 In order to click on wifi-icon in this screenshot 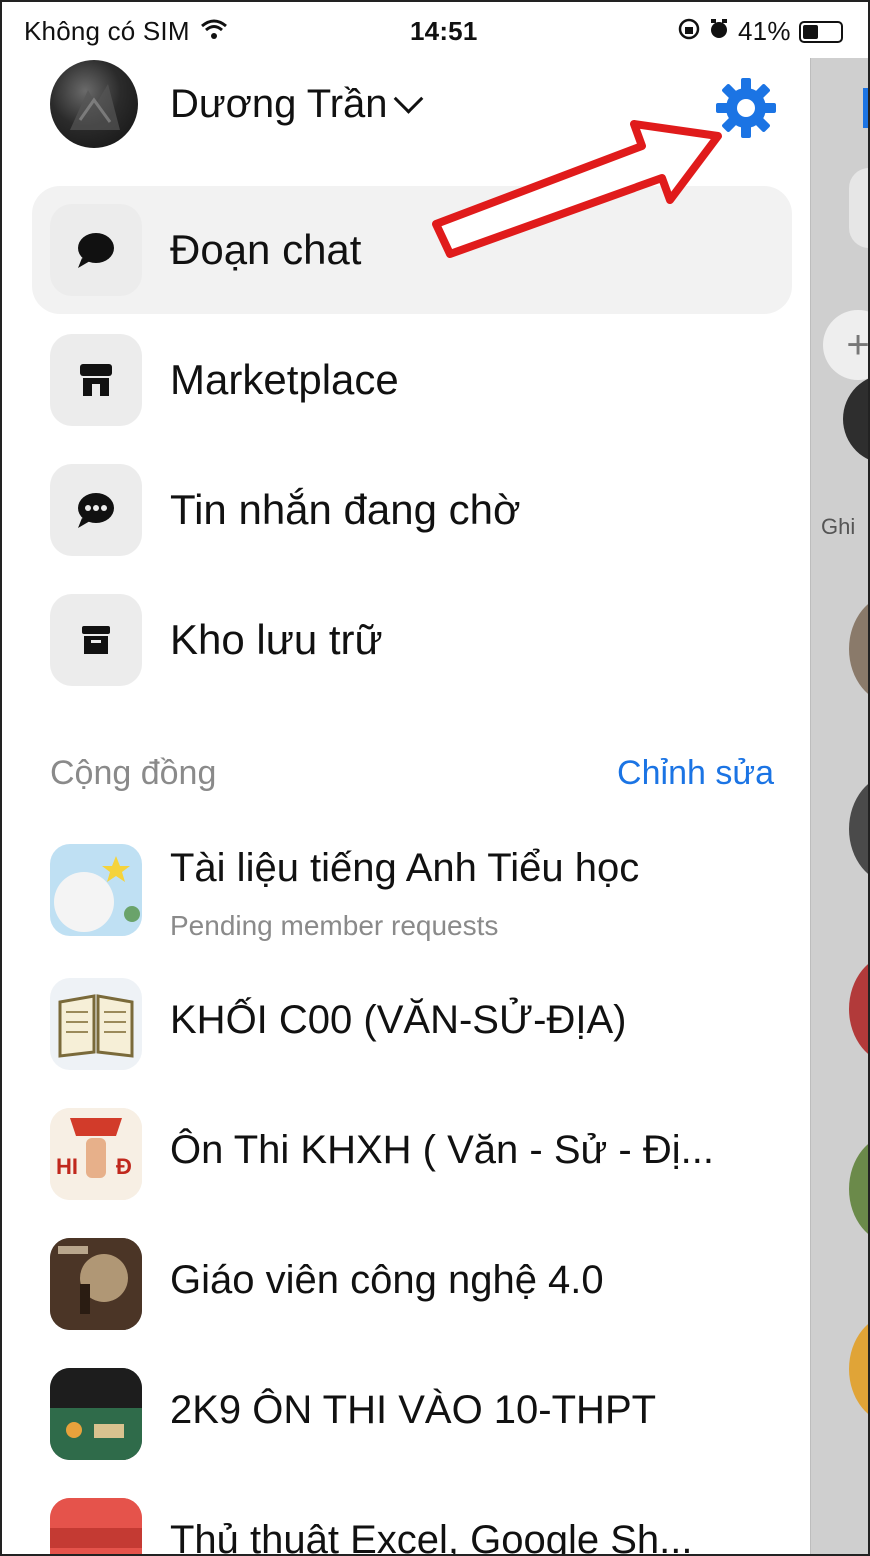, I will do `click(214, 31)`.